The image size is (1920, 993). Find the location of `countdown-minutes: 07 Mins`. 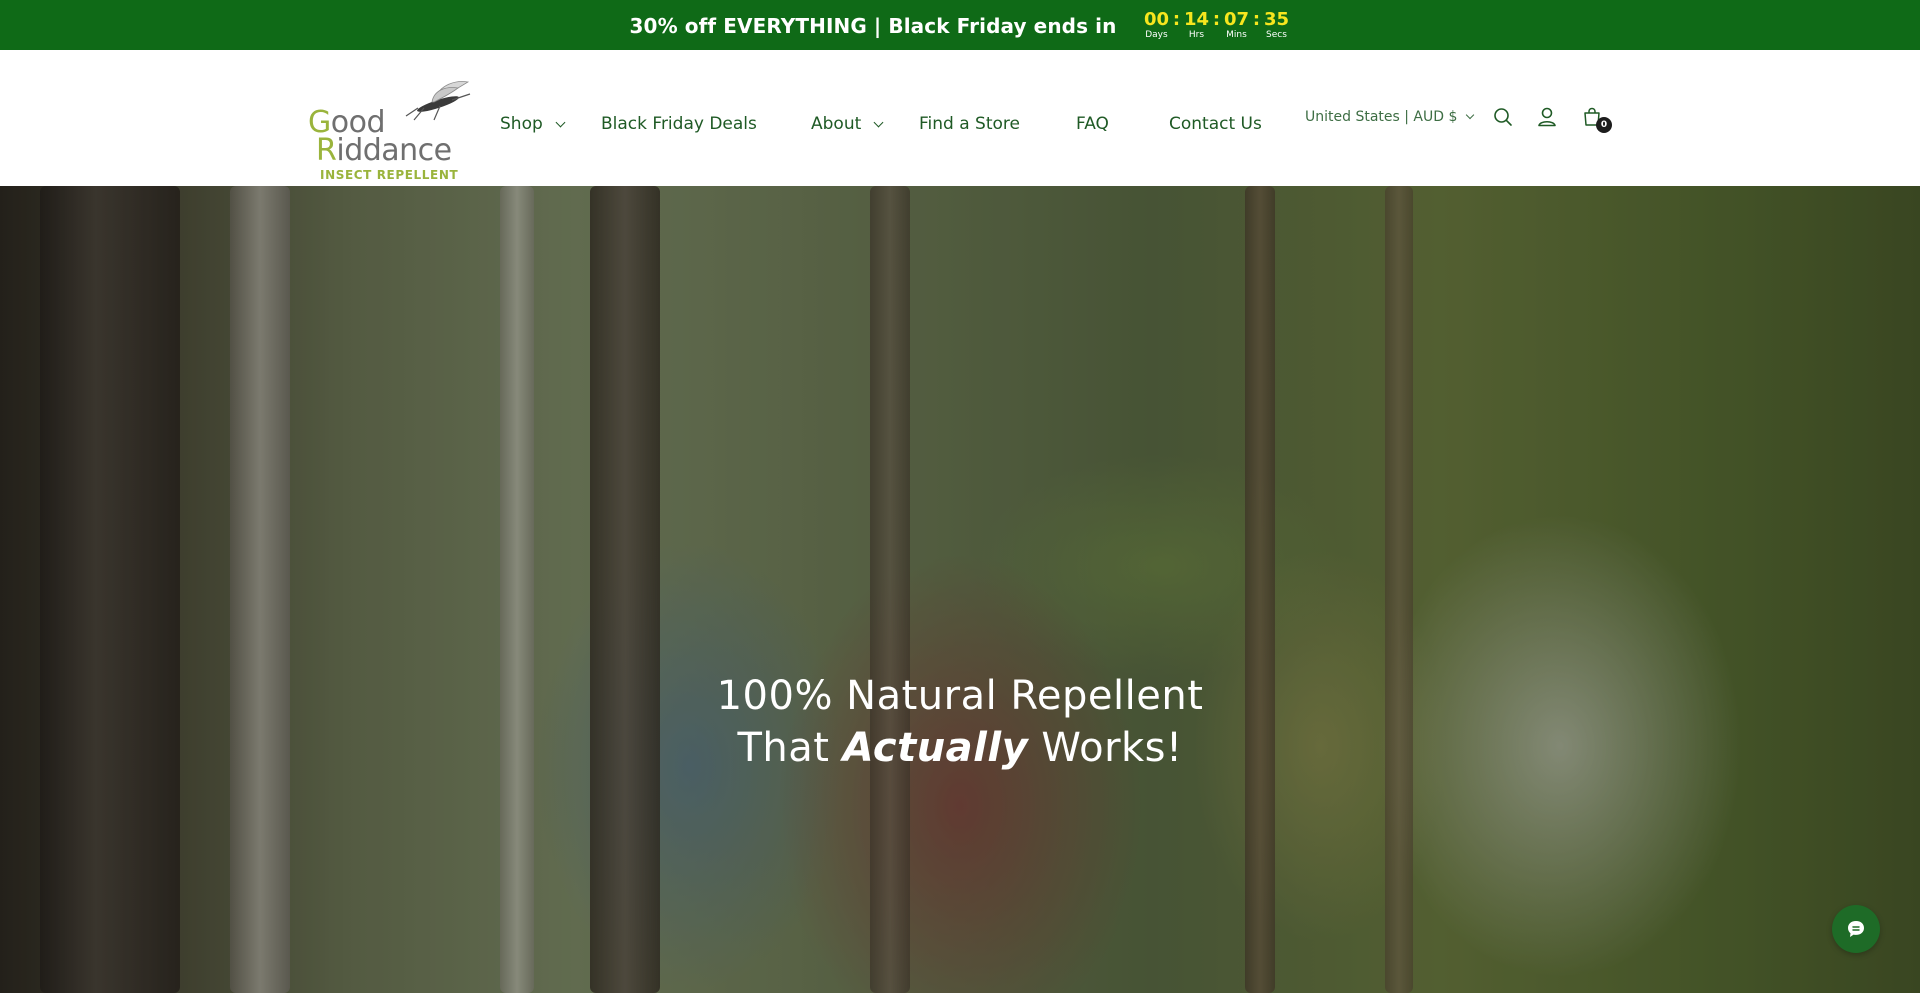

countdown-minutes: 07 Mins is located at coordinates (1236, 25).